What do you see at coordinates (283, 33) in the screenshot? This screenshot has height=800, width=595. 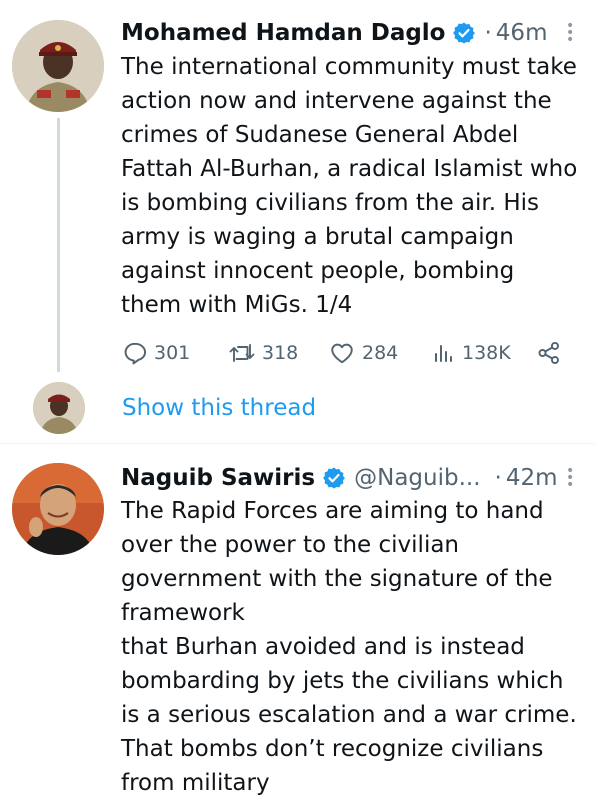 I see `author-name: Mohamed Hamdan Daglo` at bounding box center [283, 33].